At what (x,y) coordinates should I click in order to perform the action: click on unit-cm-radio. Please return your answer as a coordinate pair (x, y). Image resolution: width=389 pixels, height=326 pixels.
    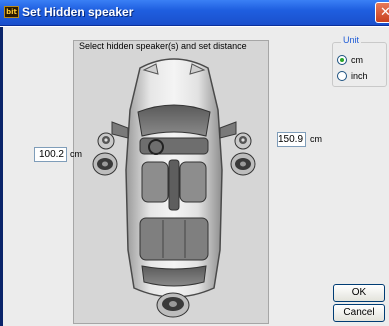
    Looking at the image, I should click on (342, 60).